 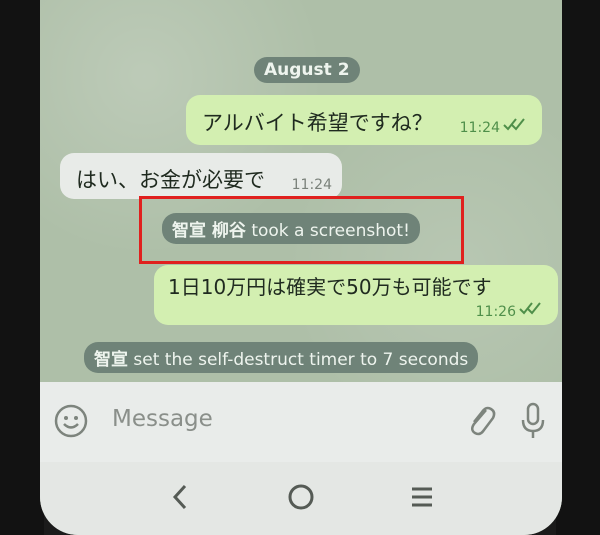 What do you see at coordinates (307, 70) in the screenshot?
I see `date-separator: August 2` at bounding box center [307, 70].